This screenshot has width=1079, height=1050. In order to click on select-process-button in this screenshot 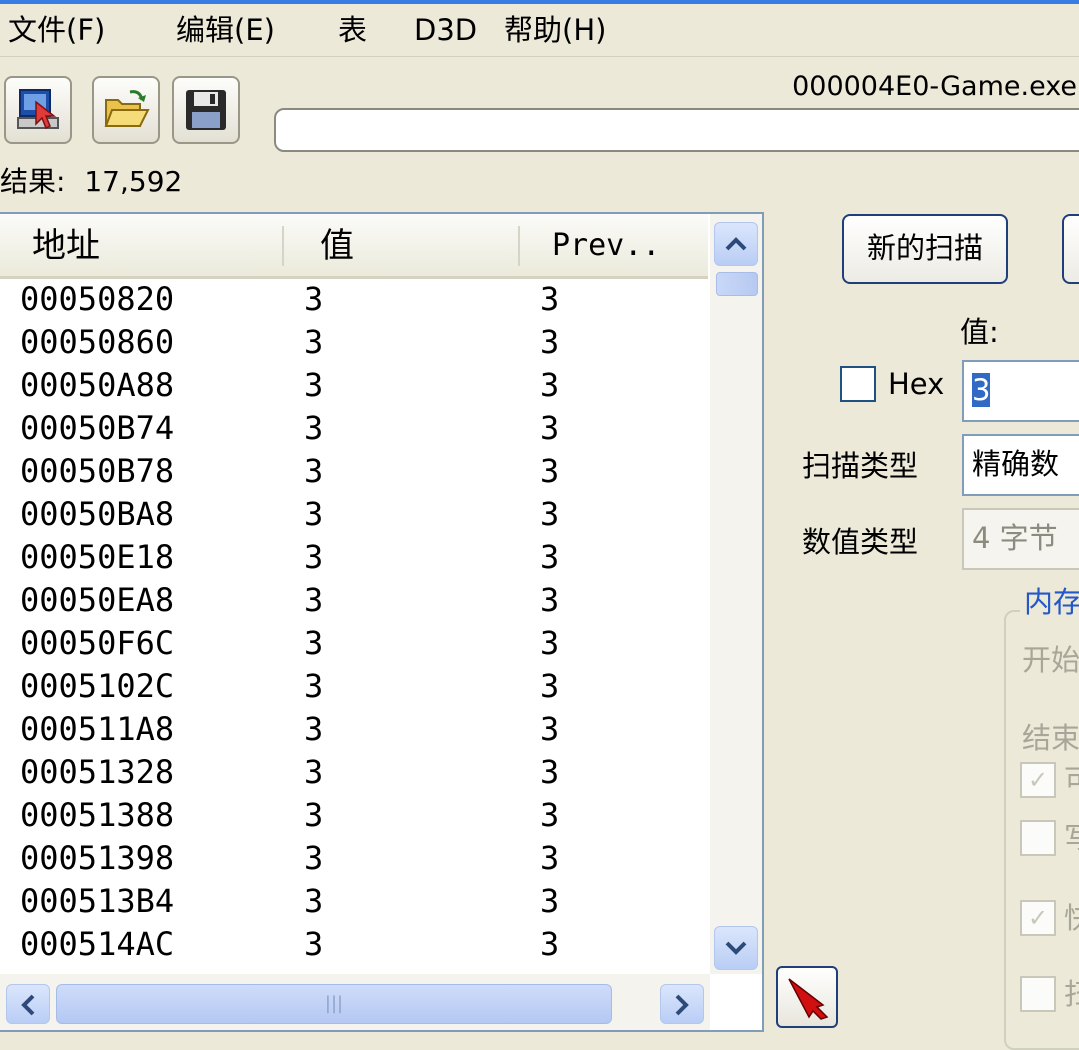, I will do `click(38, 110)`.